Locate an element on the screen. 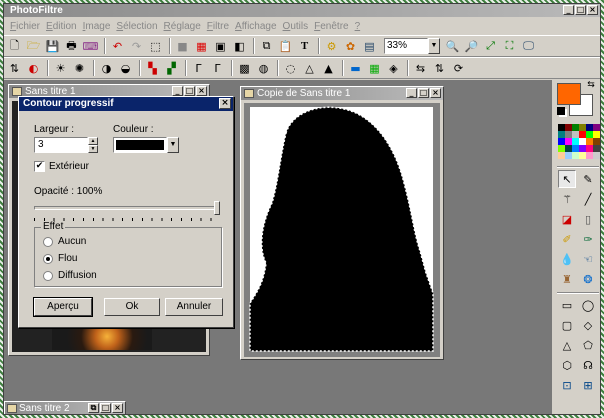  new-icon: 🗋 is located at coordinates (14, 46).